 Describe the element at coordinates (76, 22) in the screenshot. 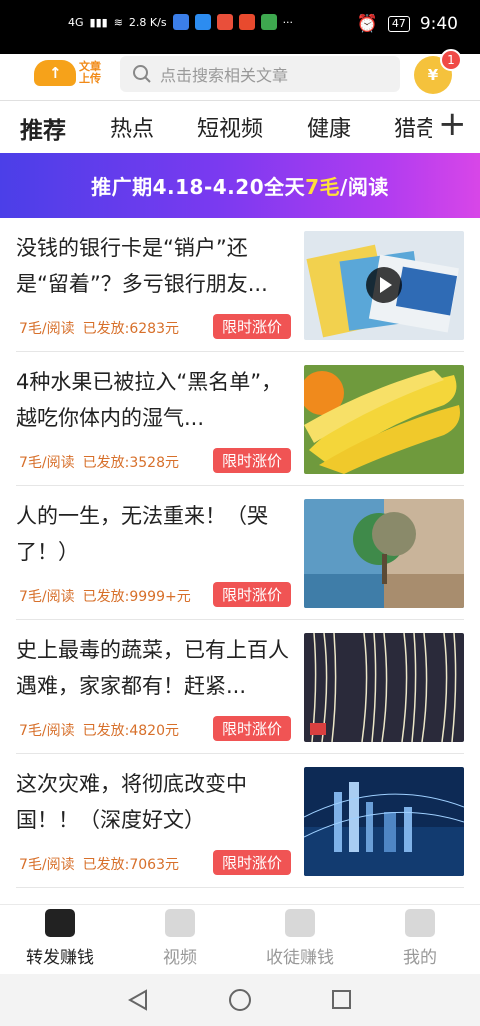

I see `network-indicator: 4G` at that location.